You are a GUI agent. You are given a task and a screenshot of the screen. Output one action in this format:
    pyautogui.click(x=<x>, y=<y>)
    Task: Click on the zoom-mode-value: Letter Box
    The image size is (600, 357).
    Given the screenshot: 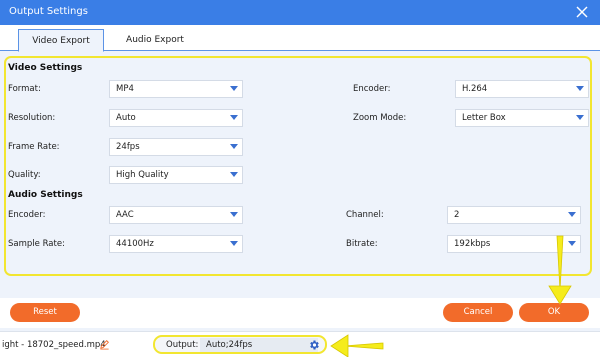 What is the action you would take?
    pyautogui.click(x=484, y=118)
    